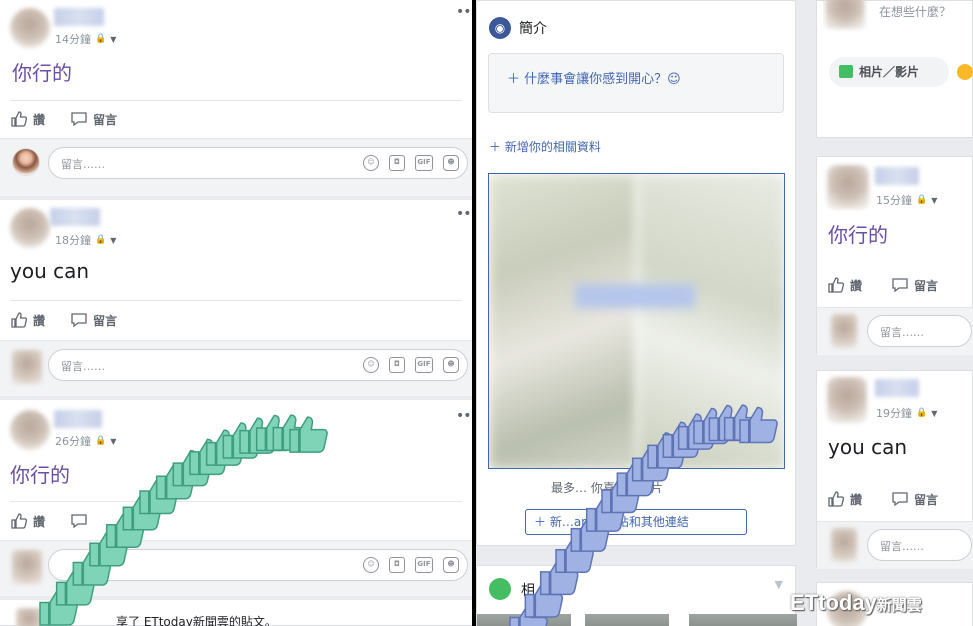 This screenshot has height=626, width=973. I want to click on post-meta: 18分鐘 🔒 ▼, so click(85, 240).